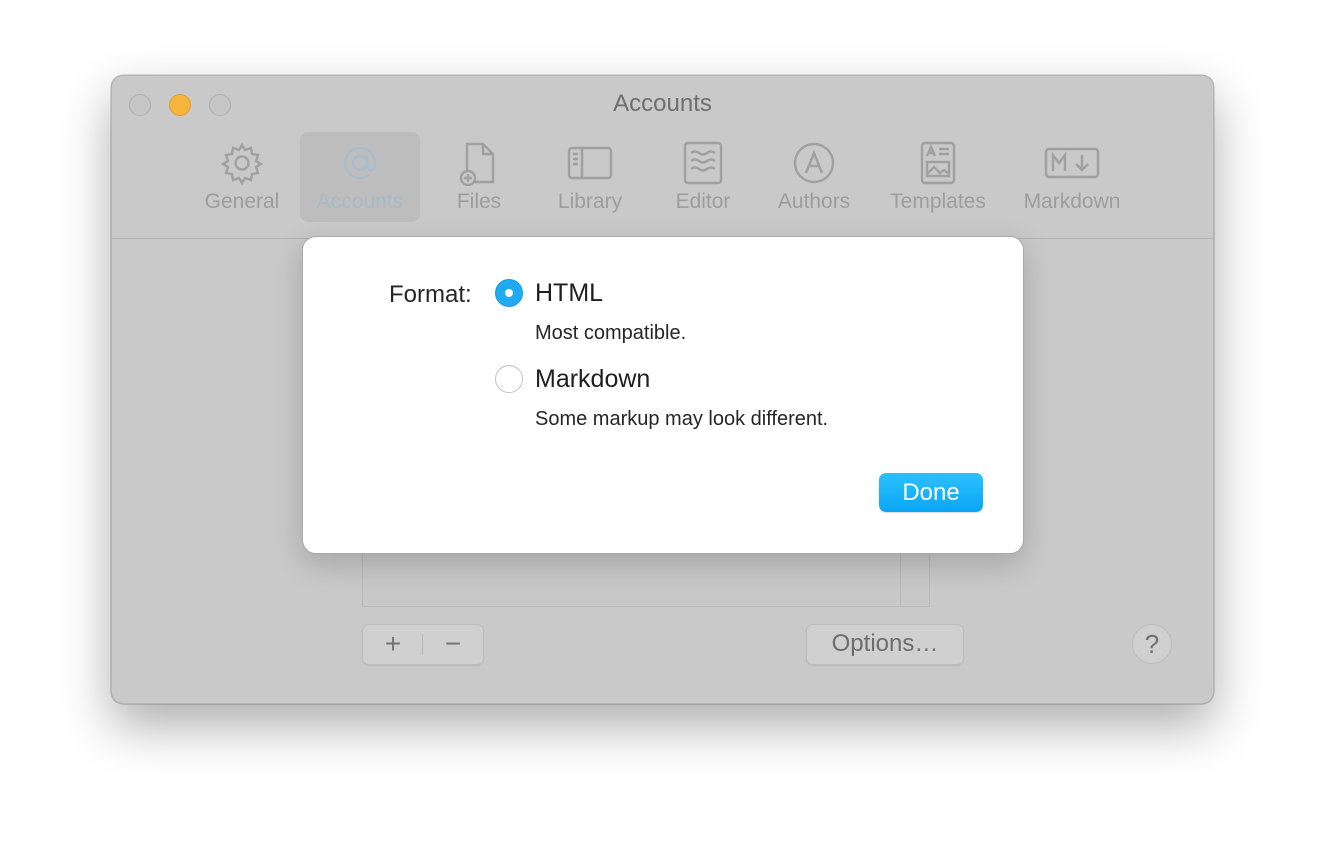 The image size is (1324, 850). I want to click on sidebar-icon, so click(590, 163).